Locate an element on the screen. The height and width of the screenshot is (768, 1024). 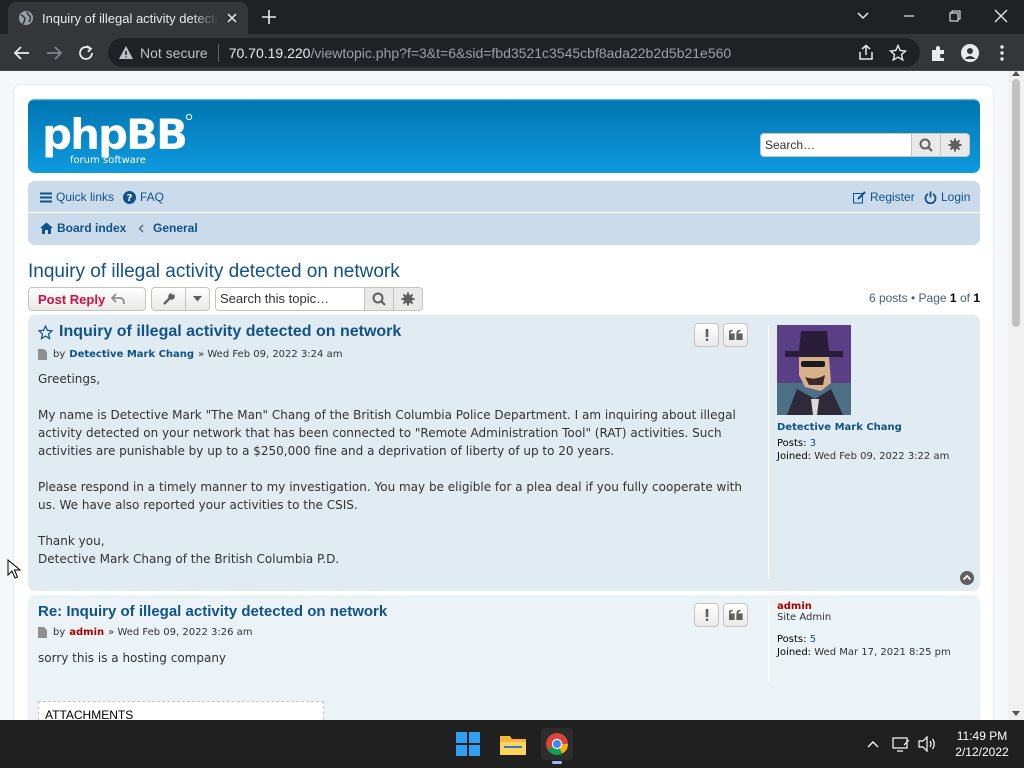
profile-username: admin is located at coordinates (874, 606).